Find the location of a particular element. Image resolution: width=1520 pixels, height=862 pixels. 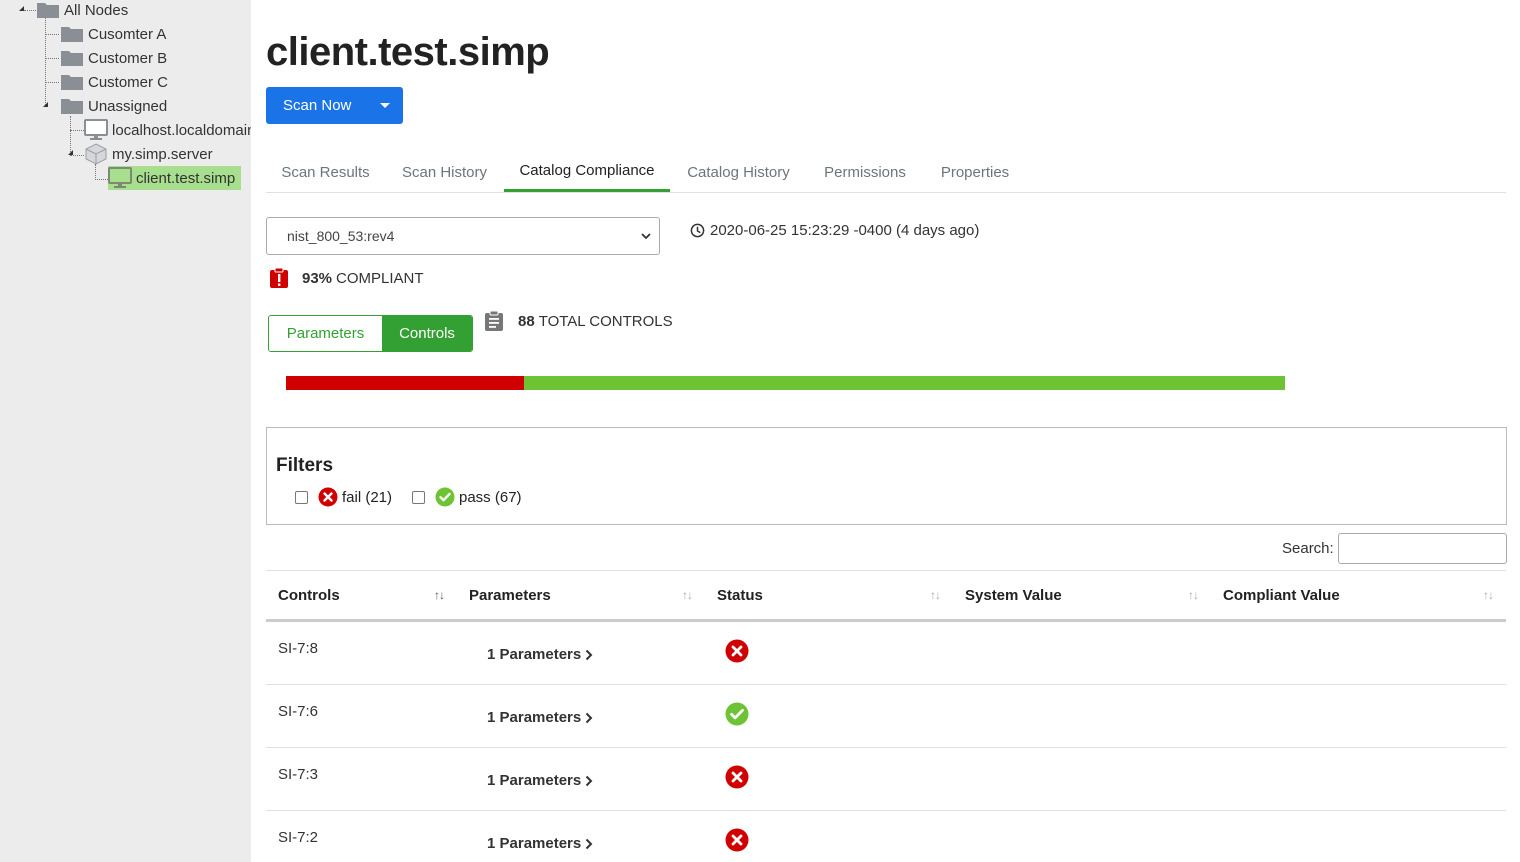

scan-options-dropdown-button is located at coordinates (385, 105).